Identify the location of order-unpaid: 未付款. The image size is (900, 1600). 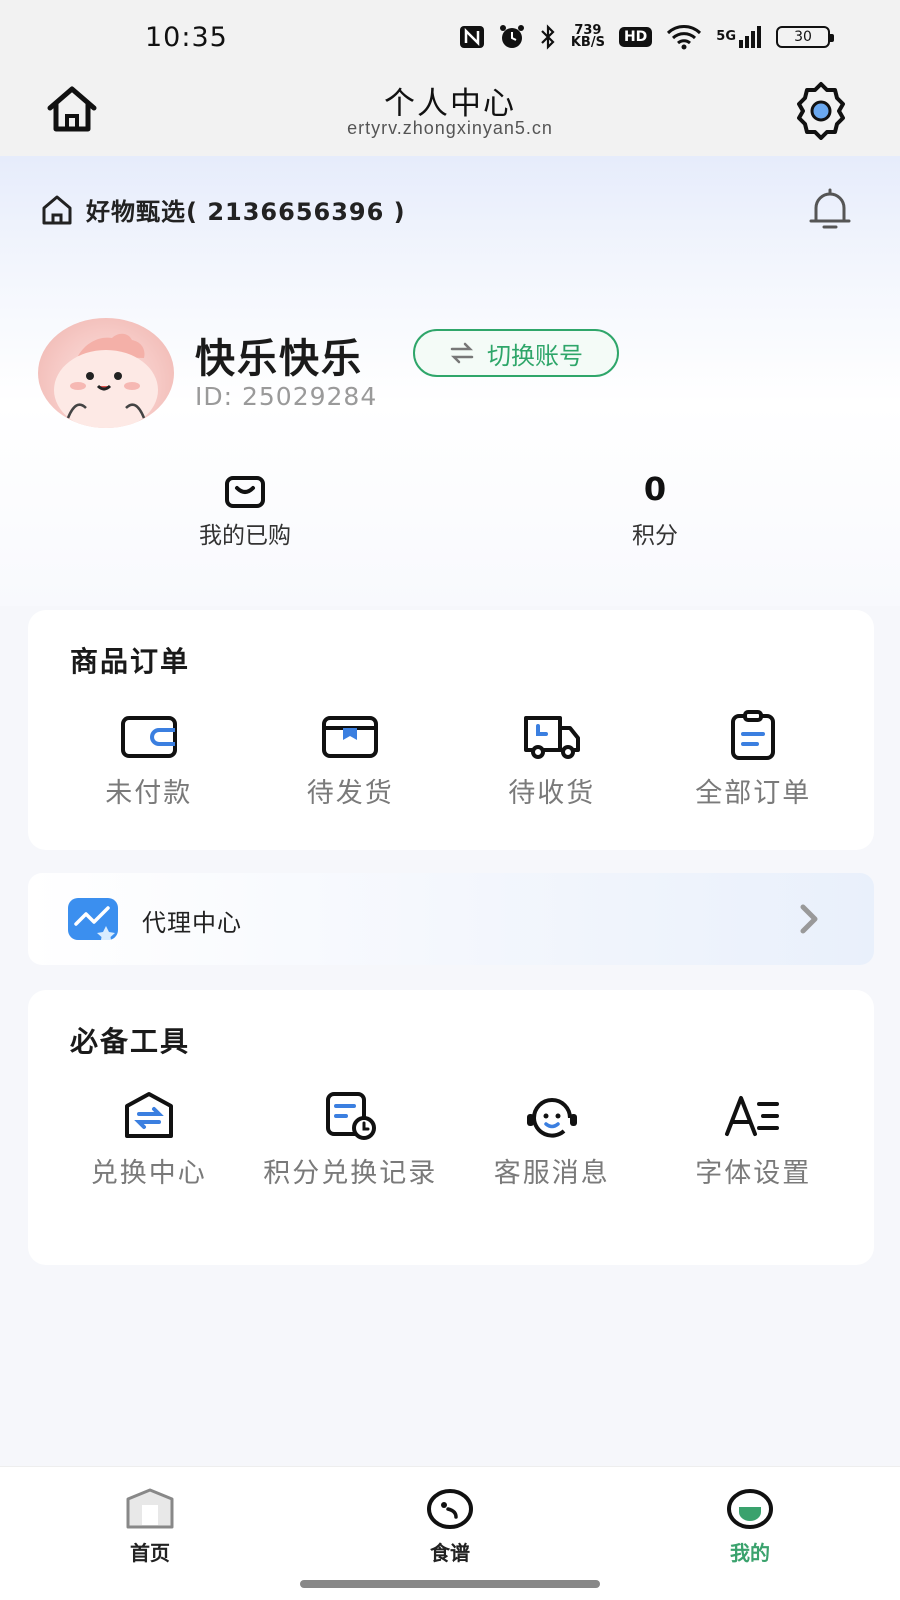
(149, 761).